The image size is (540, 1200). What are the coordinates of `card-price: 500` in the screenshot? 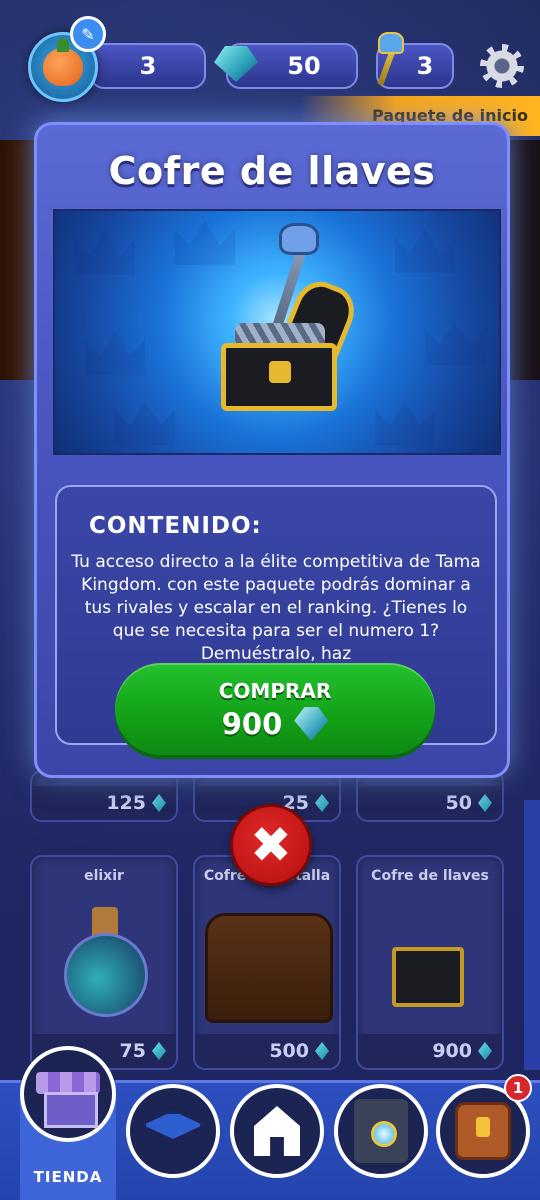 It's located at (267, 1051).